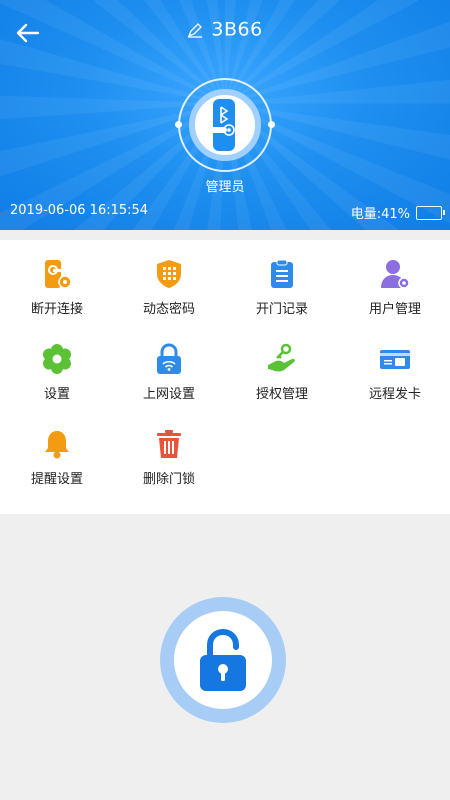 The width and height of the screenshot is (450, 800). I want to click on reminder-icon, so click(57, 445).